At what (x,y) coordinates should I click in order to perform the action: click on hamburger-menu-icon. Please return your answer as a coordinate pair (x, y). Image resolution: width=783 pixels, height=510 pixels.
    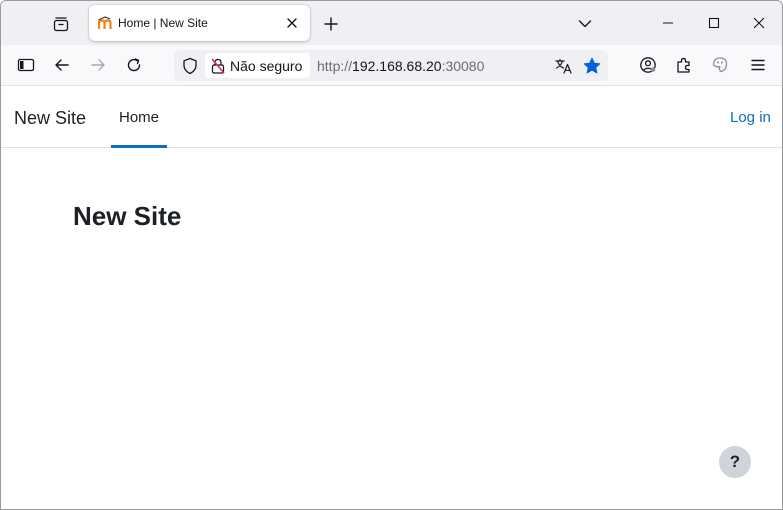
    Looking at the image, I should click on (758, 65).